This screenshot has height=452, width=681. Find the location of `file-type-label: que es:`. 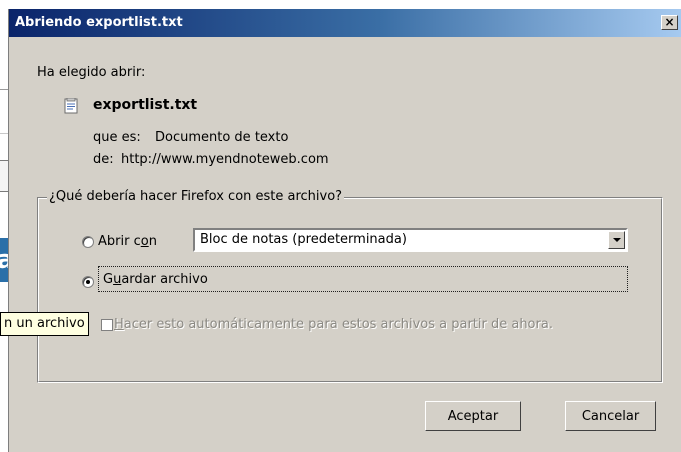

file-type-label: que es: is located at coordinates (117, 137).